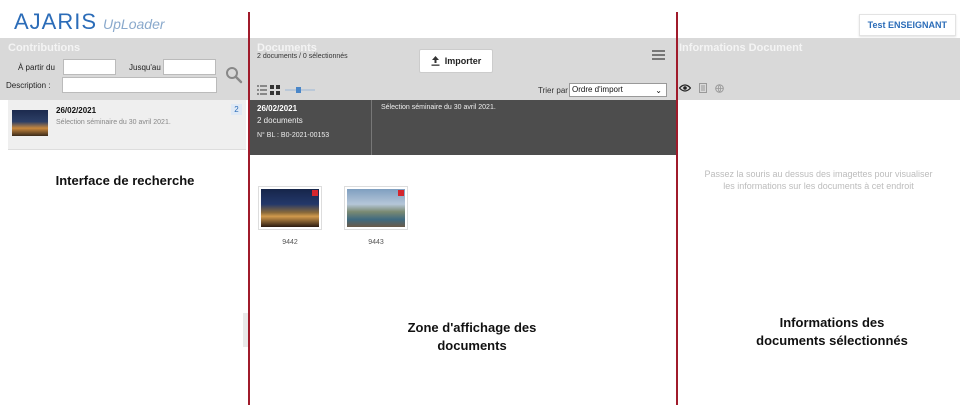  What do you see at coordinates (280, 120) in the screenshot?
I see `group-doc-count: 2 documents` at bounding box center [280, 120].